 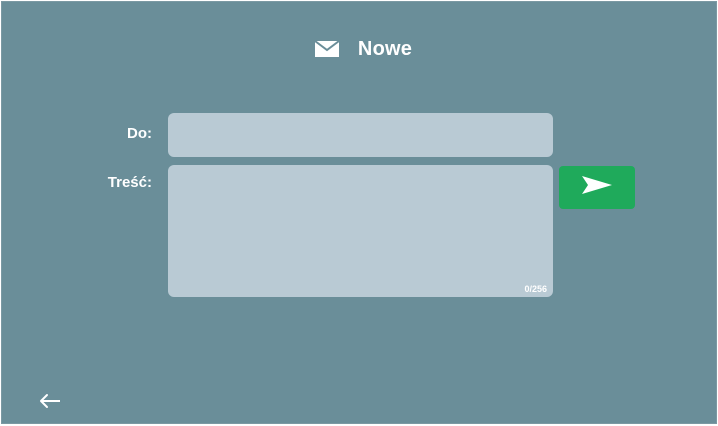 What do you see at coordinates (139, 133) in the screenshot?
I see `recipient-label: Do:` at bounding box center [139, 133].